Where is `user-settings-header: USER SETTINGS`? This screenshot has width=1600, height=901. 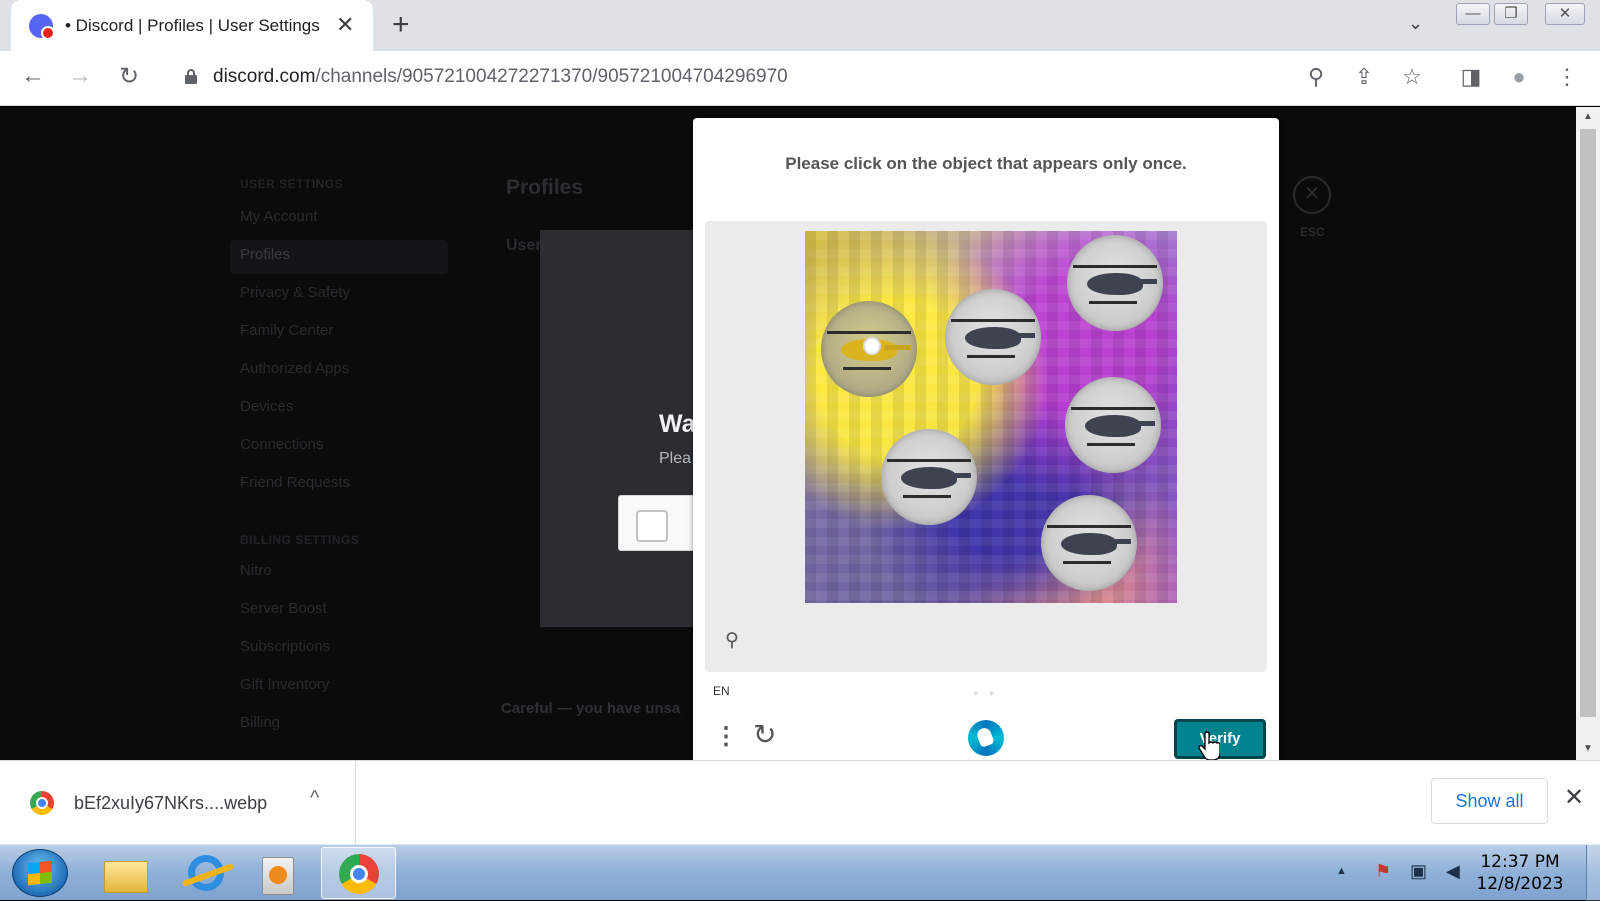 user-settings-header: USER SETTINGS is located at coordinates (292, 184).